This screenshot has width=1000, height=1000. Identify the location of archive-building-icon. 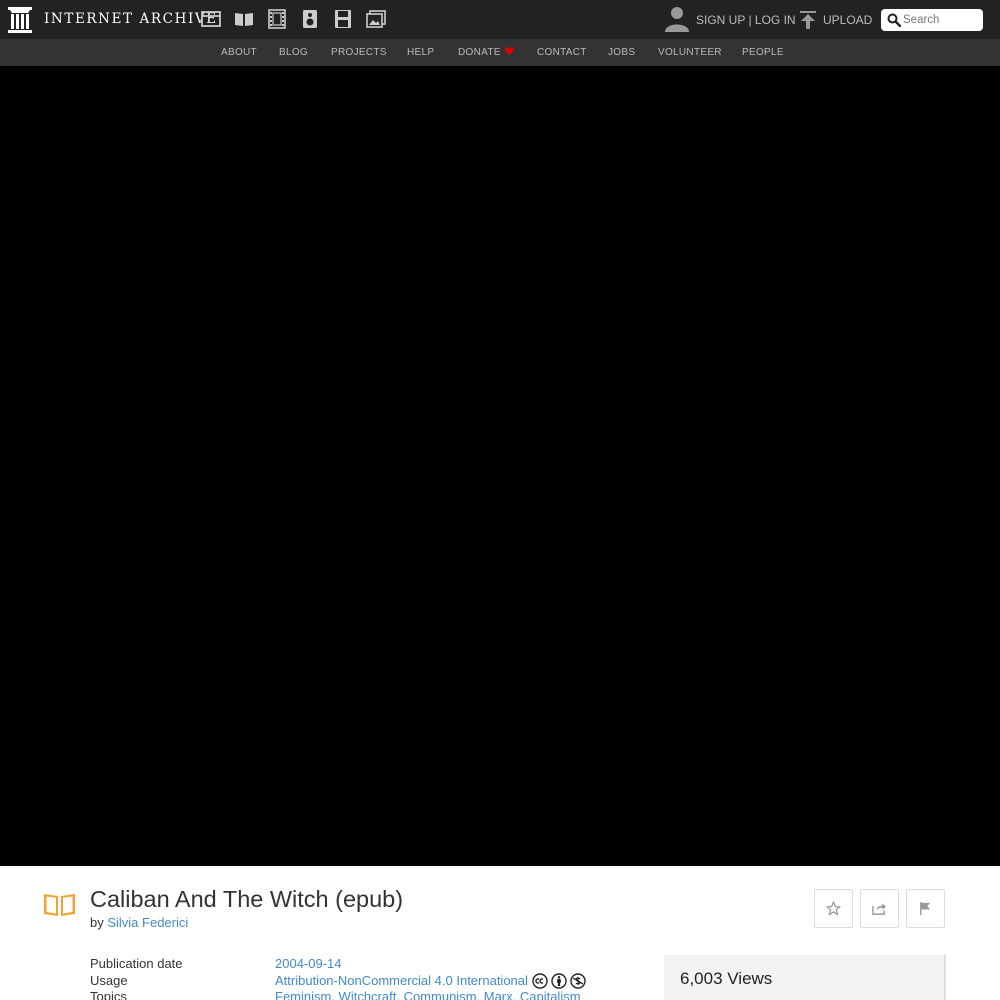
(20, 19).